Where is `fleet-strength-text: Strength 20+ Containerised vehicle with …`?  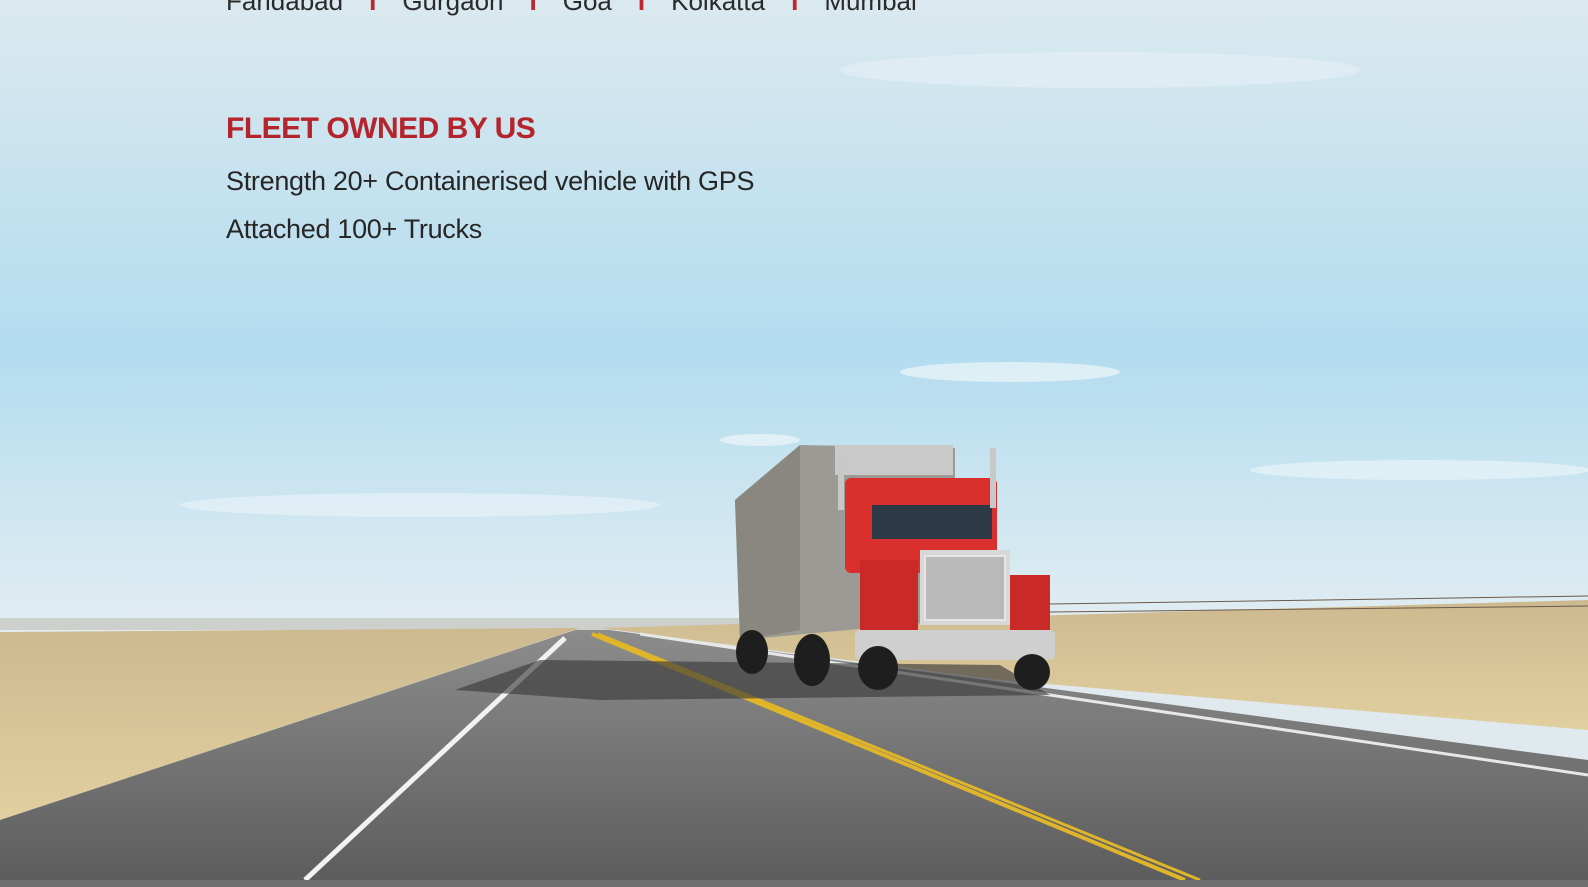
fleet-strength-text: Strength 20+ Containerised vehicle with … is located at coordinates (490, 181).